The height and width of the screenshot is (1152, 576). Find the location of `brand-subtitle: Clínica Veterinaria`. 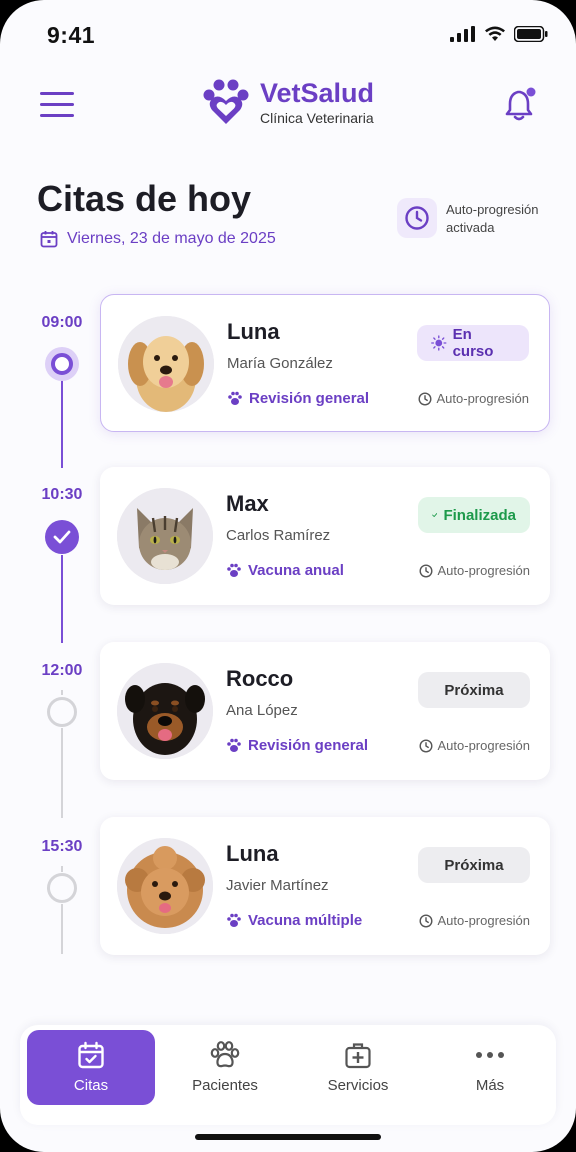

brand-subtitle: Clínica Veterinaria is located at coordinates (317, 118).